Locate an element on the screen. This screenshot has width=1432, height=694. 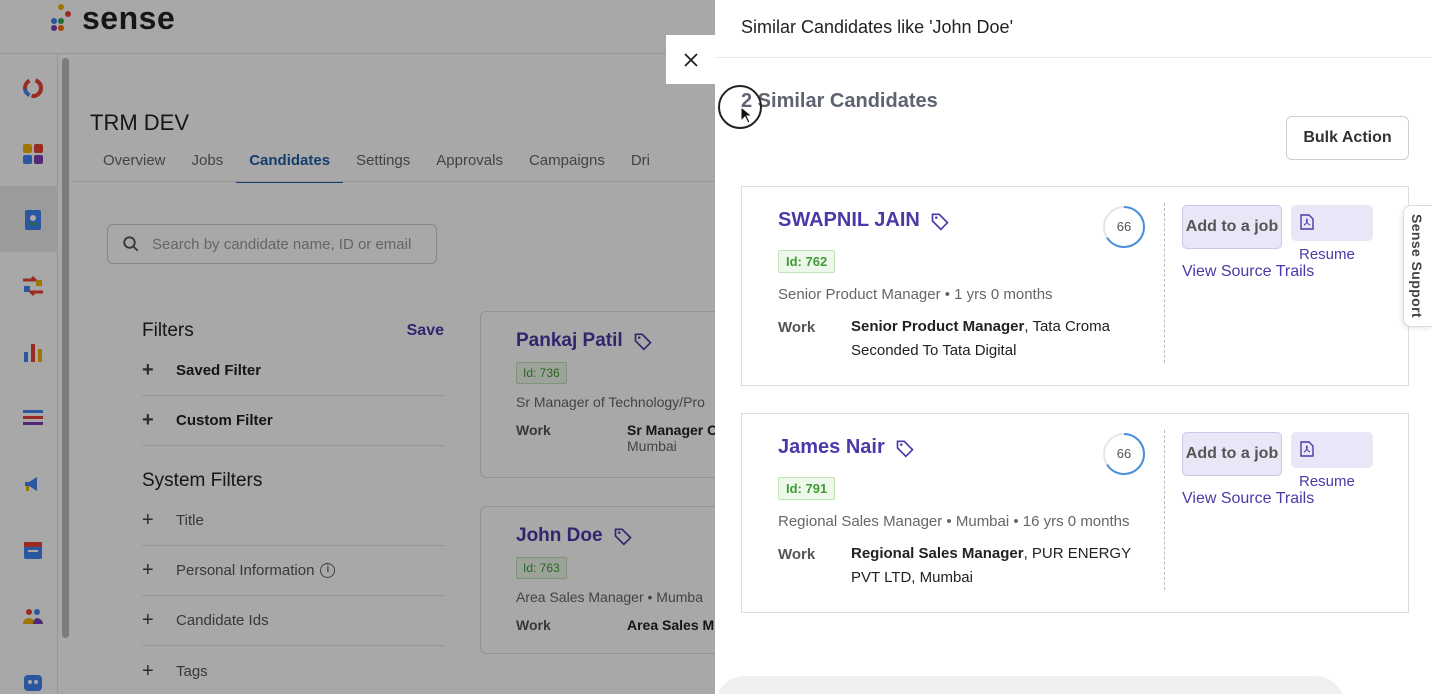
support-label: Sense Support is located at coordinates (1417, 266).